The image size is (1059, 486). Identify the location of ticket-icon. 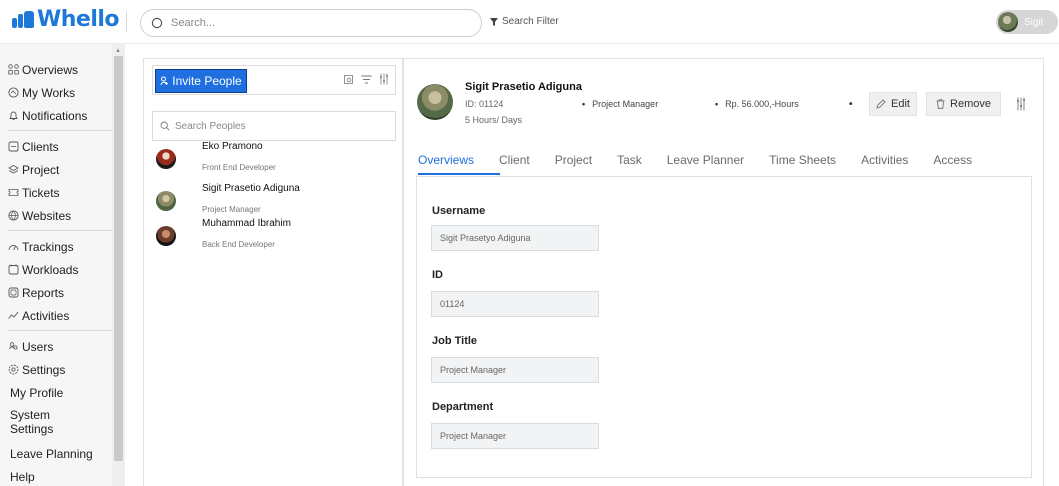
(13, 192).